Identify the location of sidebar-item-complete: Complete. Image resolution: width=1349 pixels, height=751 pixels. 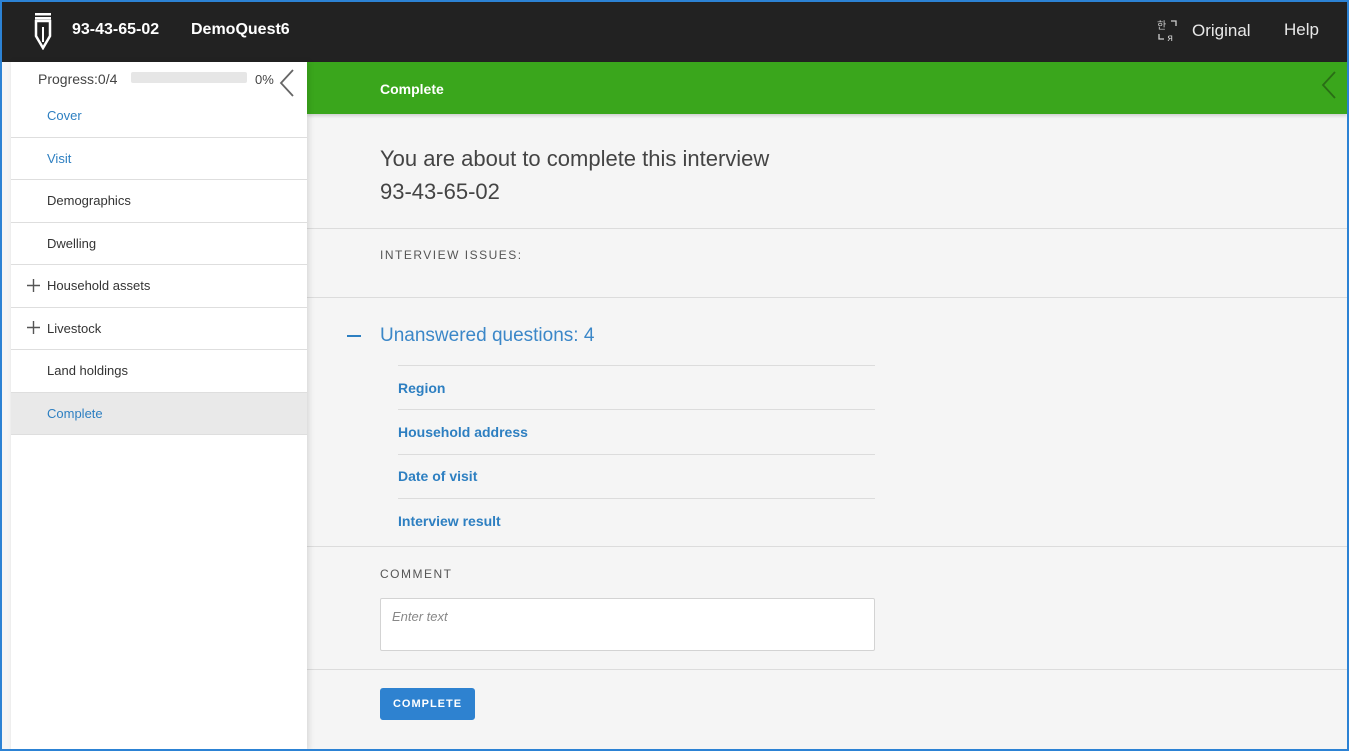
(159, 413).